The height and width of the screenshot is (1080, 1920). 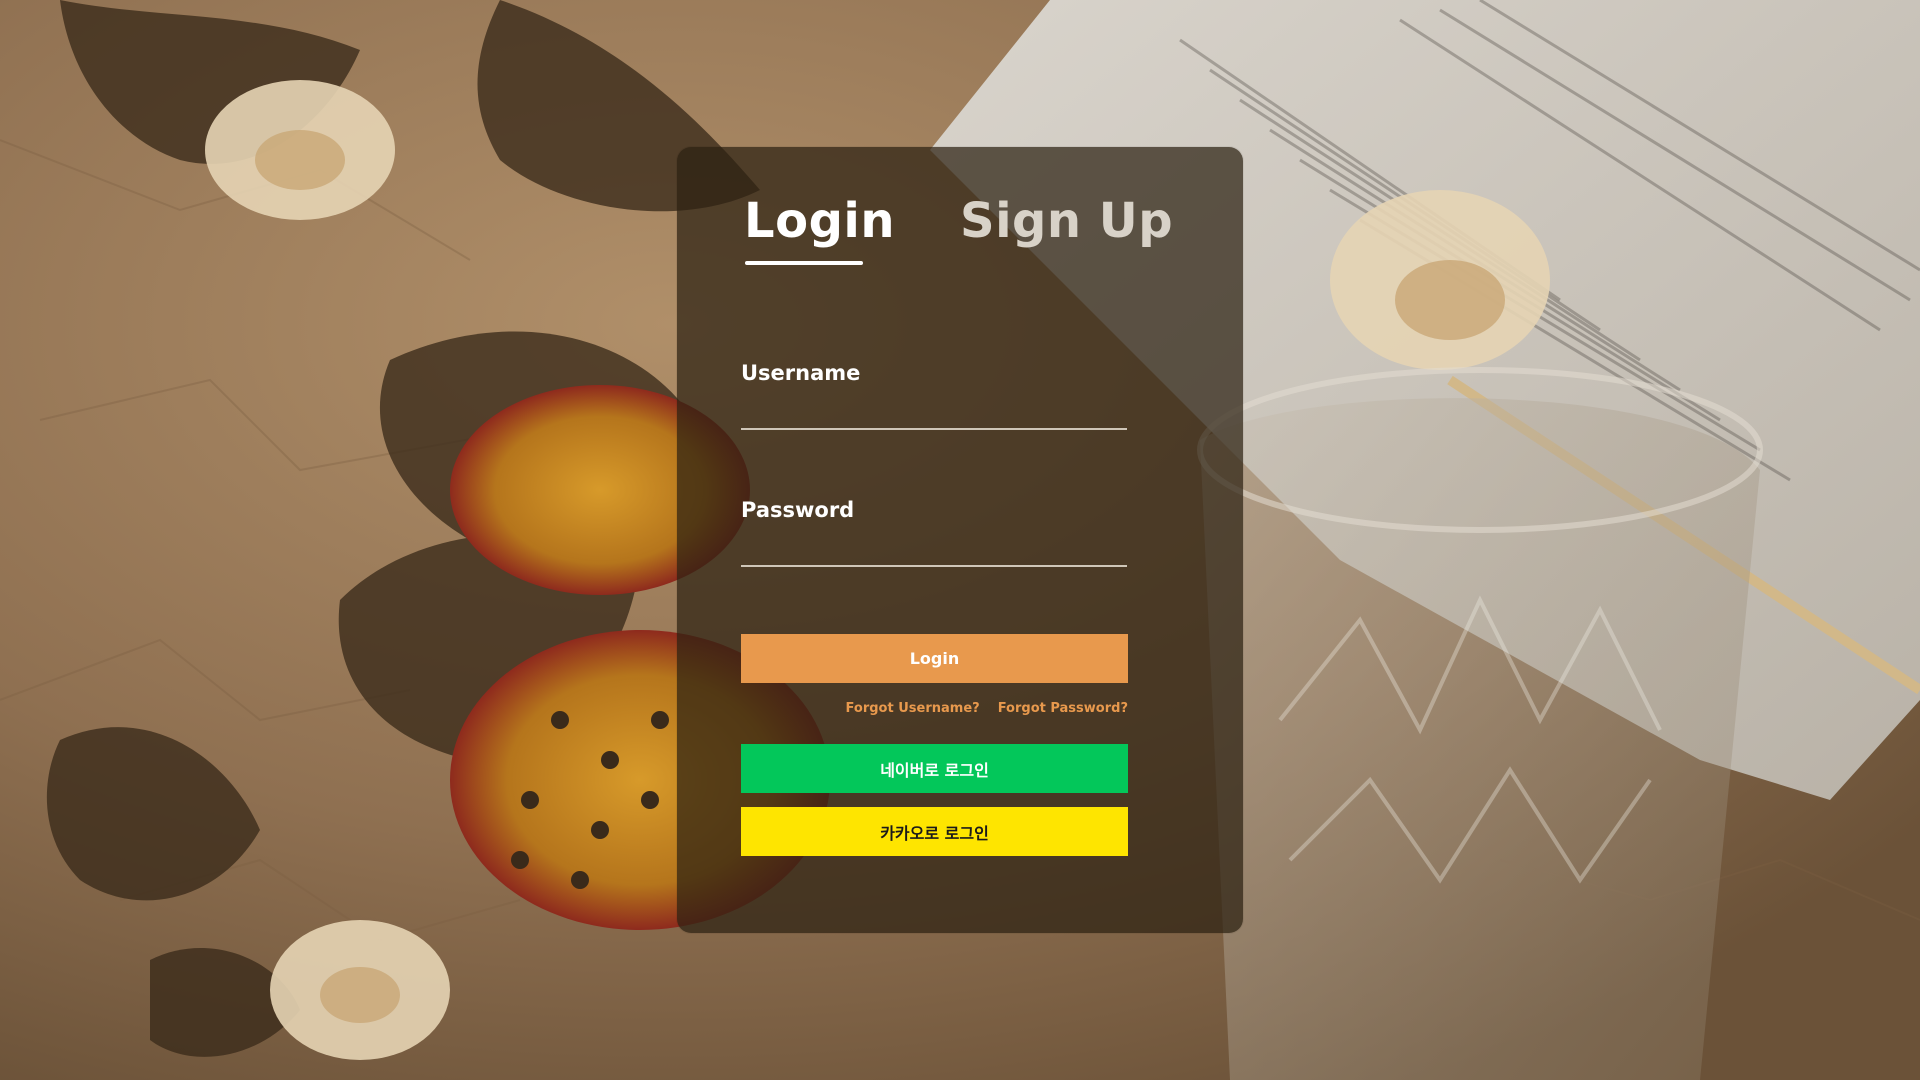 What do you see at coordinates (913, 708) in the screenshot?
I see `forgot-username-link: Forgot Username?` at bounding box center [913, 708].